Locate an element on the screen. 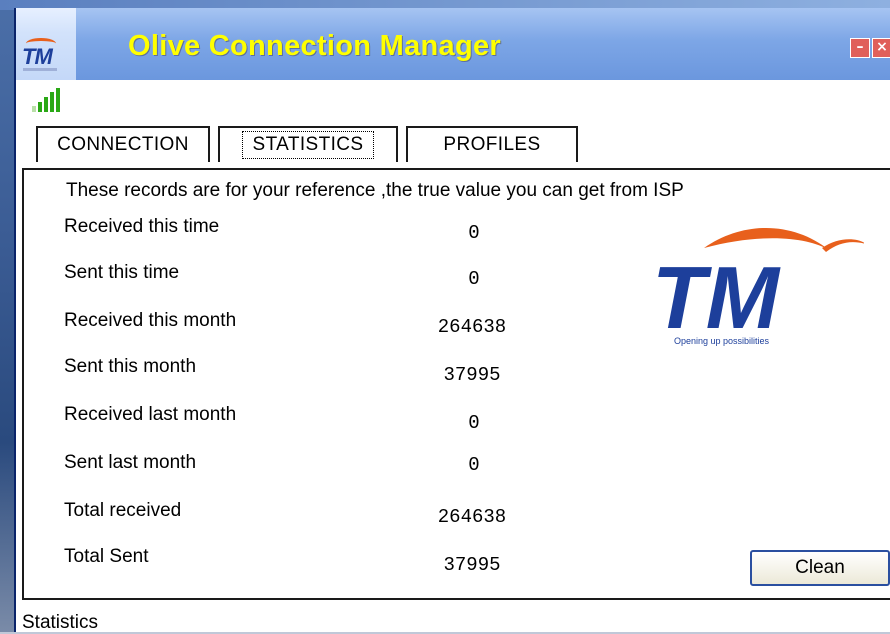  stat-value-received-this-month: 264638 is located at coordinates (472, 327).